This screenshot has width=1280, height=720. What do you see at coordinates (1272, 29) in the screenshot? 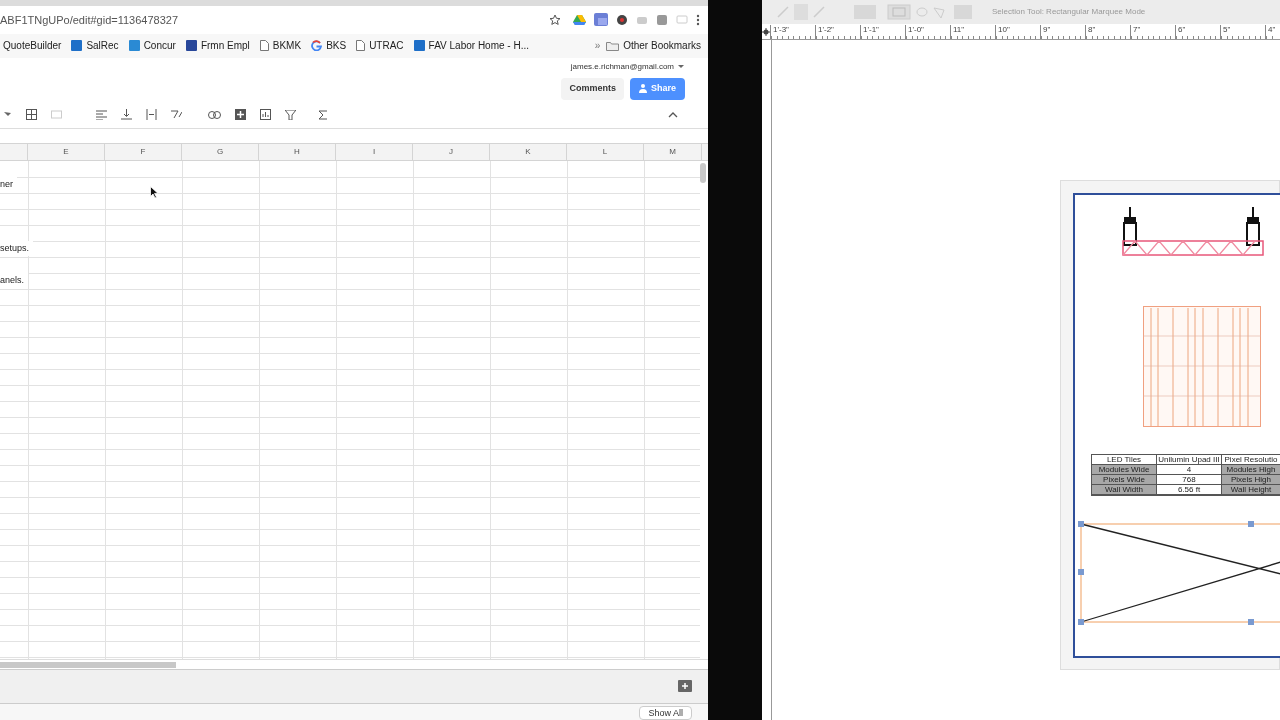
I see `ruler-label: 4"` at bounding box center [1272, 29].